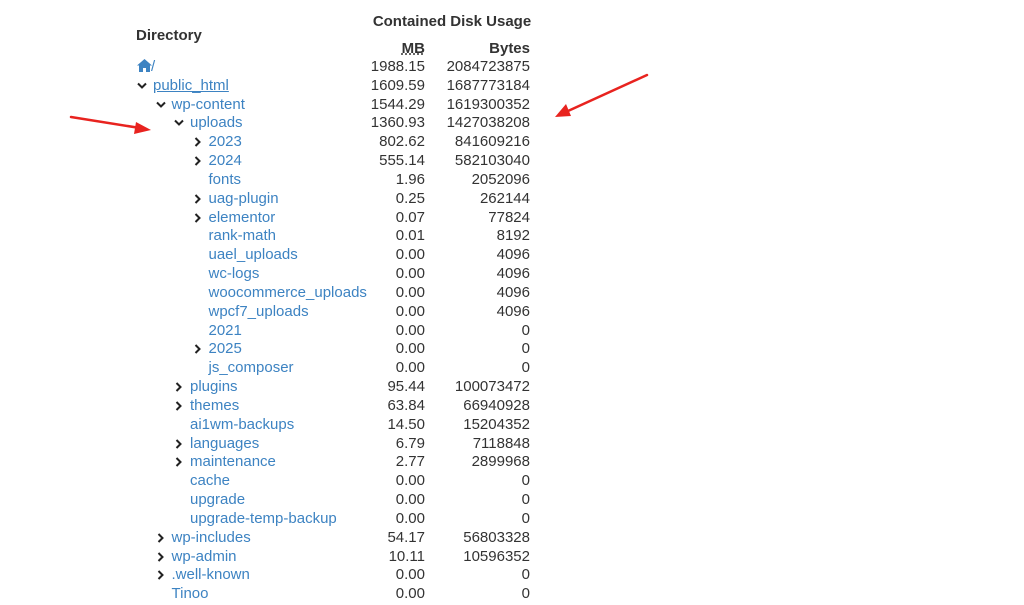  Describe the element at coordinates (496, 405) in the screenshot. I see `bytes-value: 66940928` at that location.